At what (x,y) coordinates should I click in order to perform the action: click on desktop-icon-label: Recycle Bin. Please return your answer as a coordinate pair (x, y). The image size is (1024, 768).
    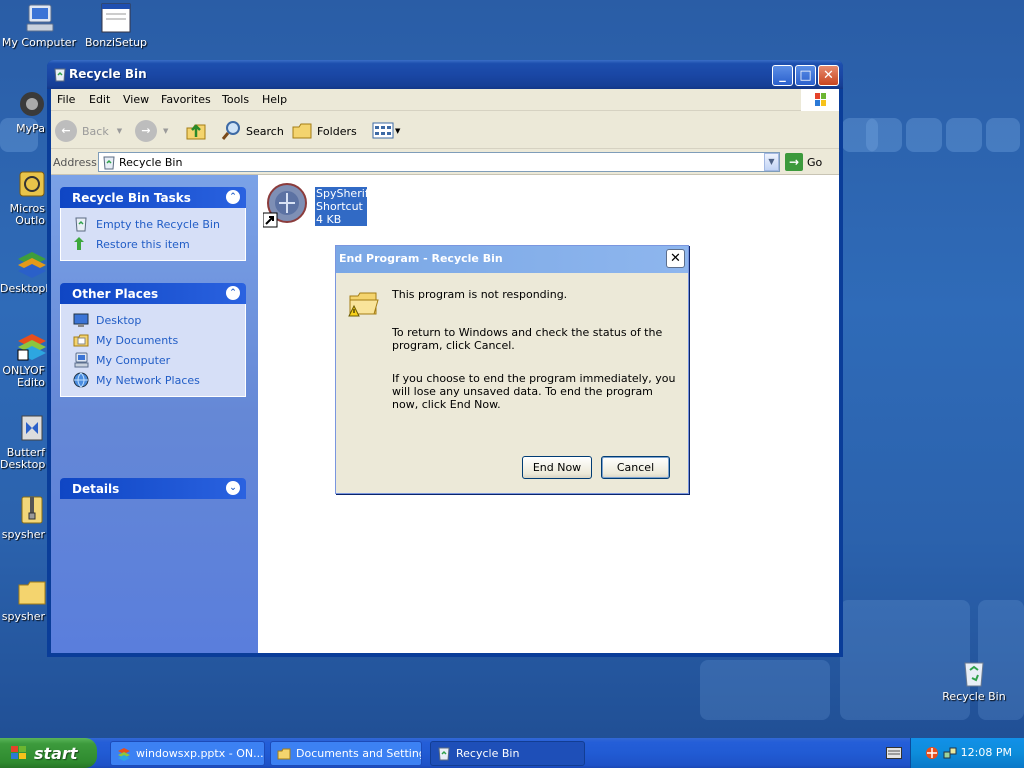
    Looking at the image, I should click on (974, 696).